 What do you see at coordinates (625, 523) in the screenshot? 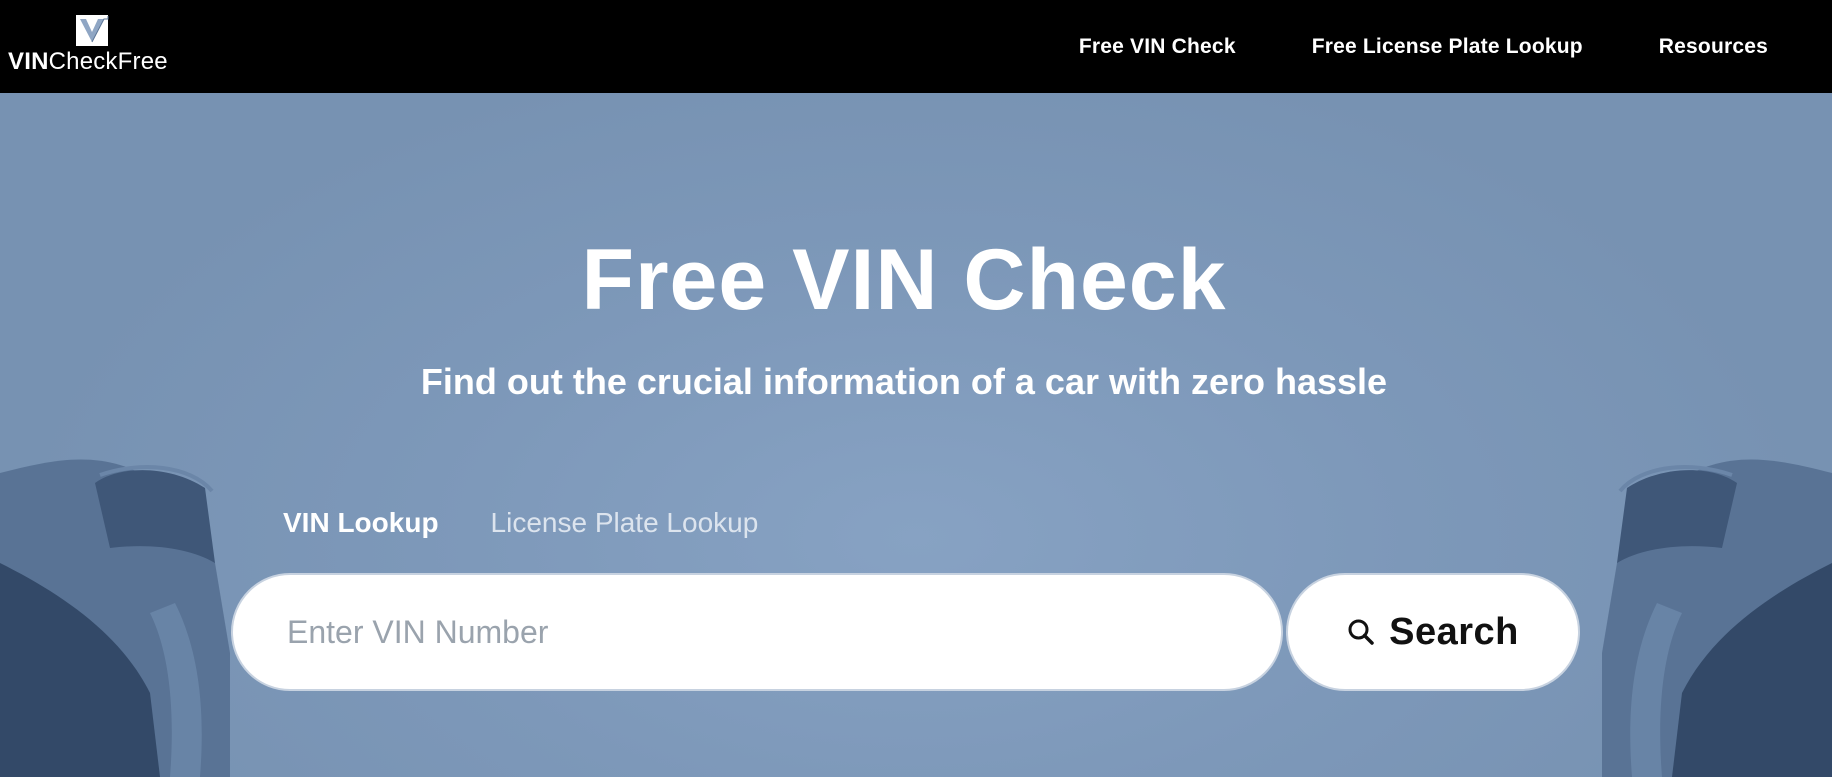
I see `tab-license-plate-lookup: License Plate Lookup` at bounding box center [625, 523].